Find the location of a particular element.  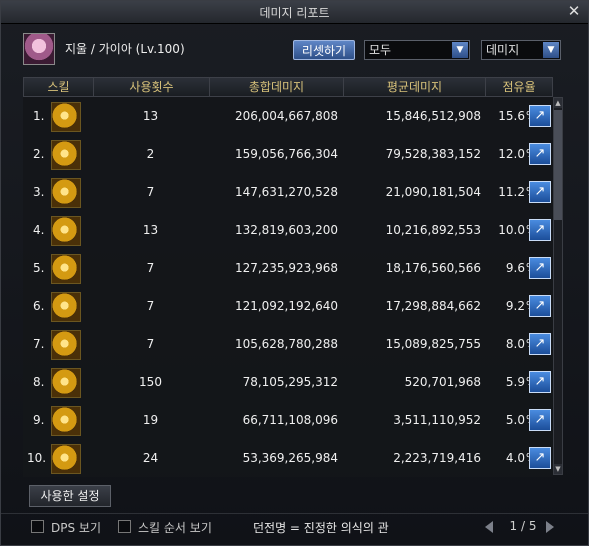

row-uses: 13 is located at coordinates (150, 116).